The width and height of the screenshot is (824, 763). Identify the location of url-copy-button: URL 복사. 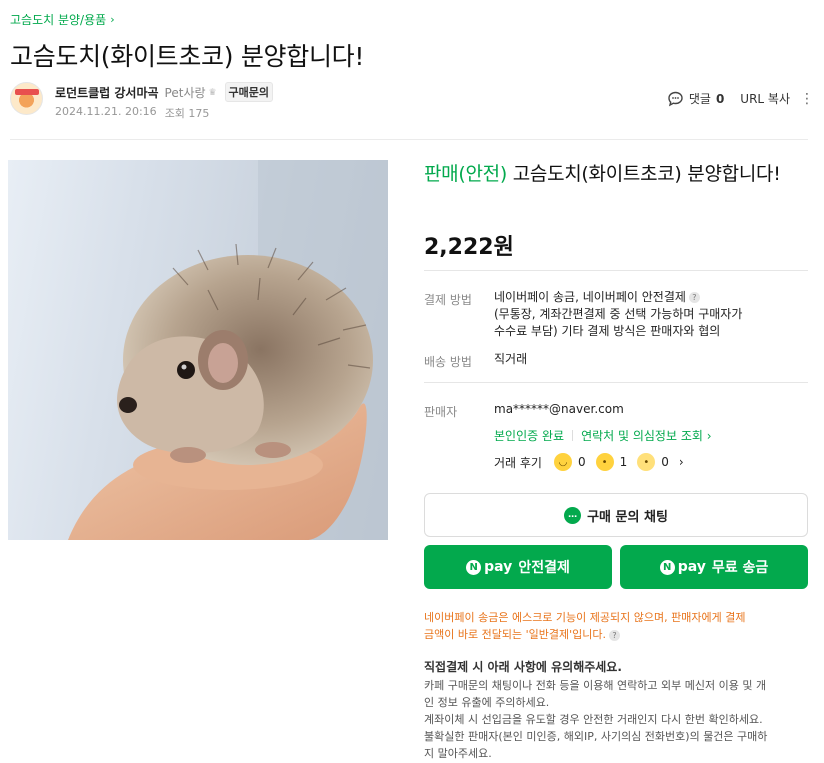
(765, 98).